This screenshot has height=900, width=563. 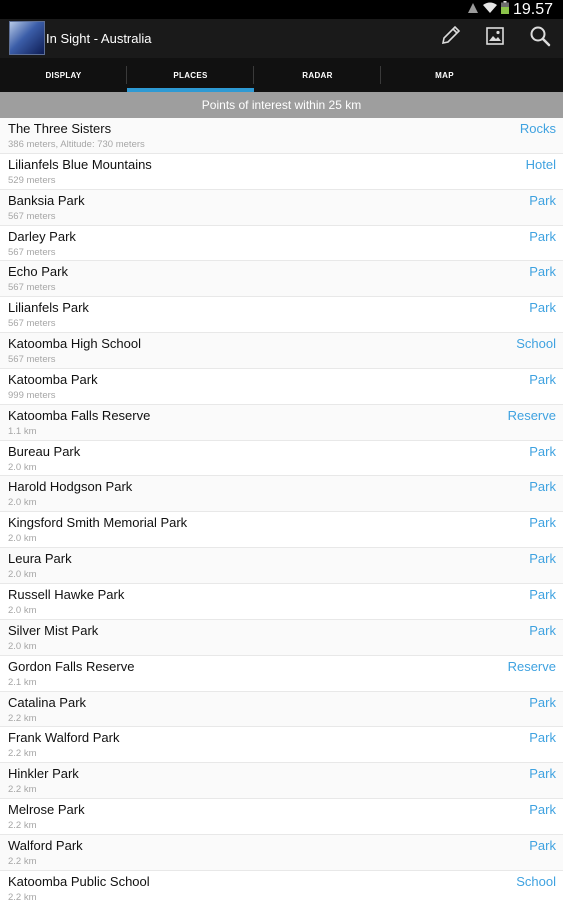 I want to click on place-row: Russell Hawke Park 2.0 km Park, so click(x=281, y=602).